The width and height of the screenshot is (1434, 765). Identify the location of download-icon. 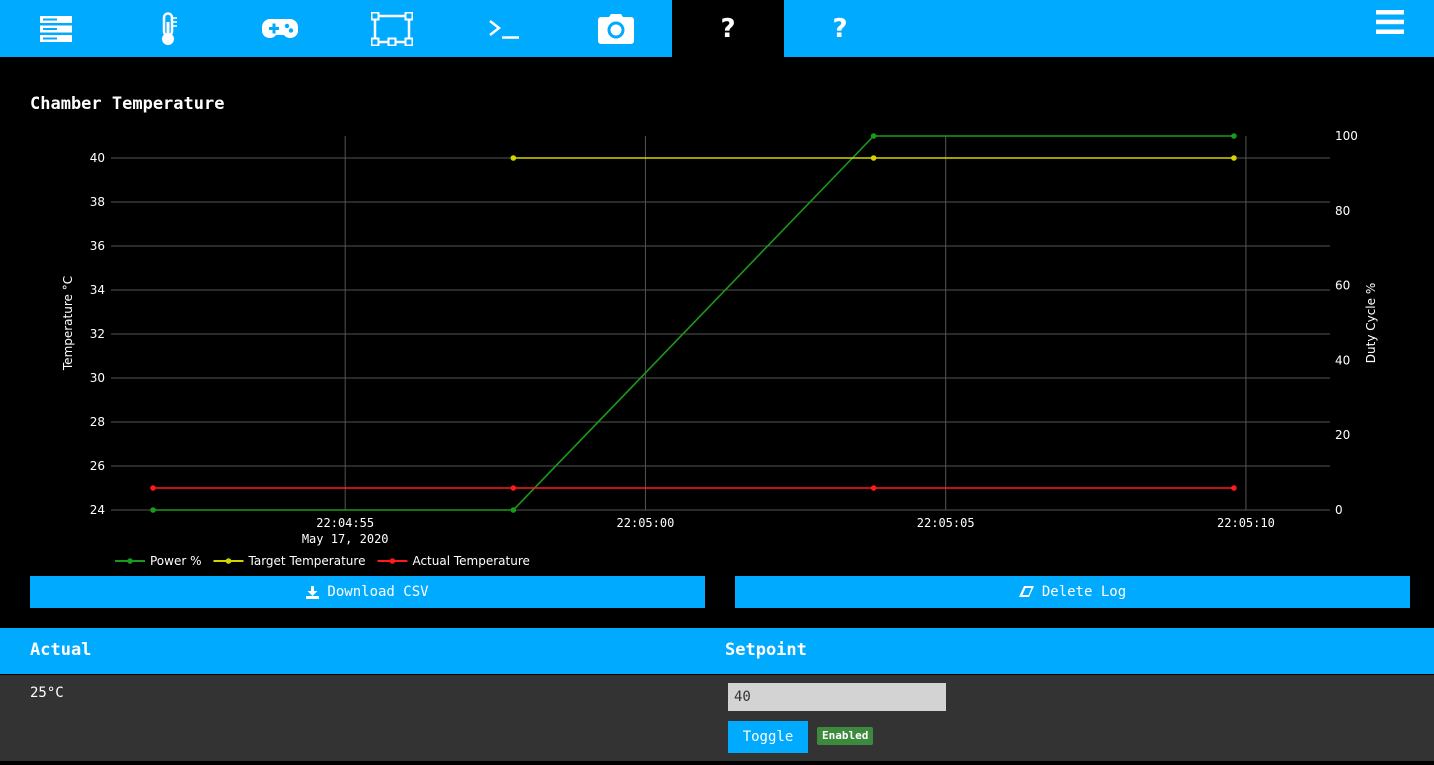
(313, 592).